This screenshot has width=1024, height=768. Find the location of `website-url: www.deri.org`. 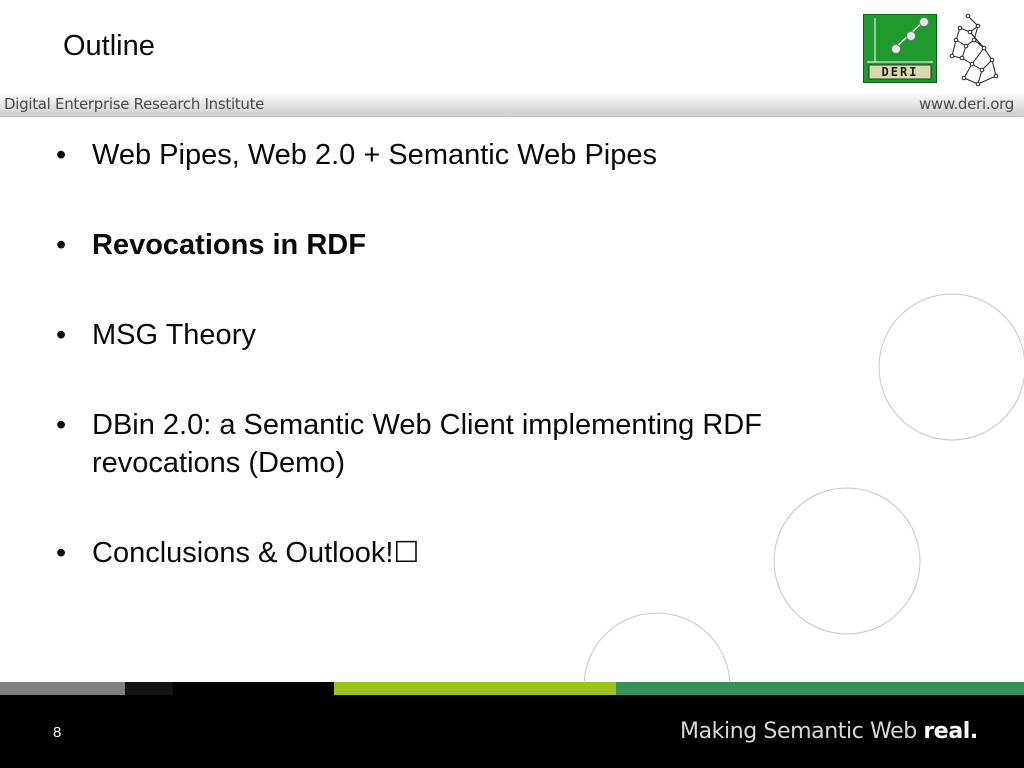

website-url: www.deri.org is located at coordinates (966, 104).